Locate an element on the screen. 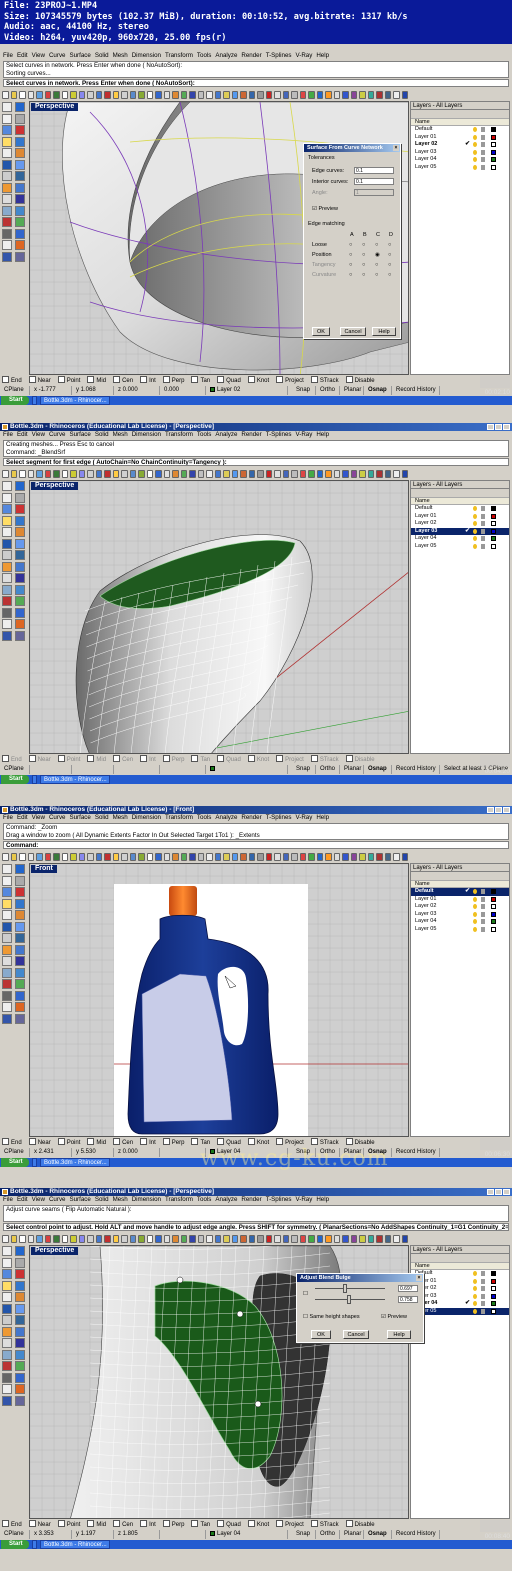  osnap-int-checkbox: Int is located at coordinates (148, 1143).